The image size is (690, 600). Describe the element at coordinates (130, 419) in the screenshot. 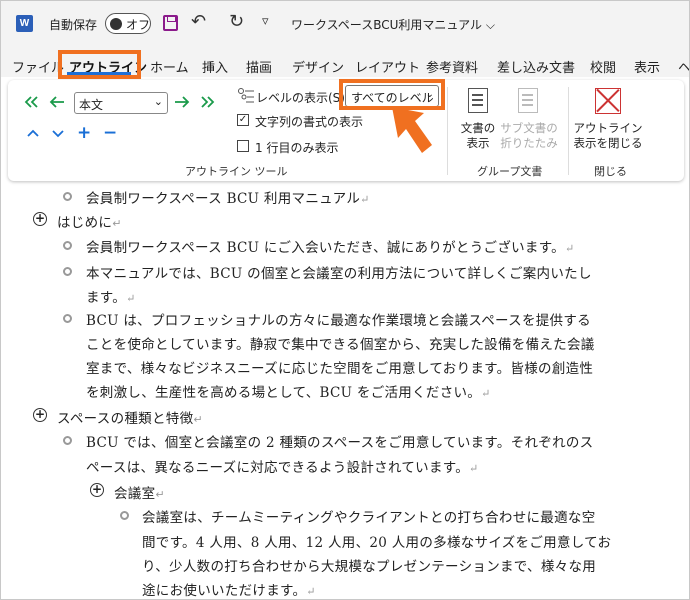

I see `heading1-line: スペースの種類と特徴↵` at that location.